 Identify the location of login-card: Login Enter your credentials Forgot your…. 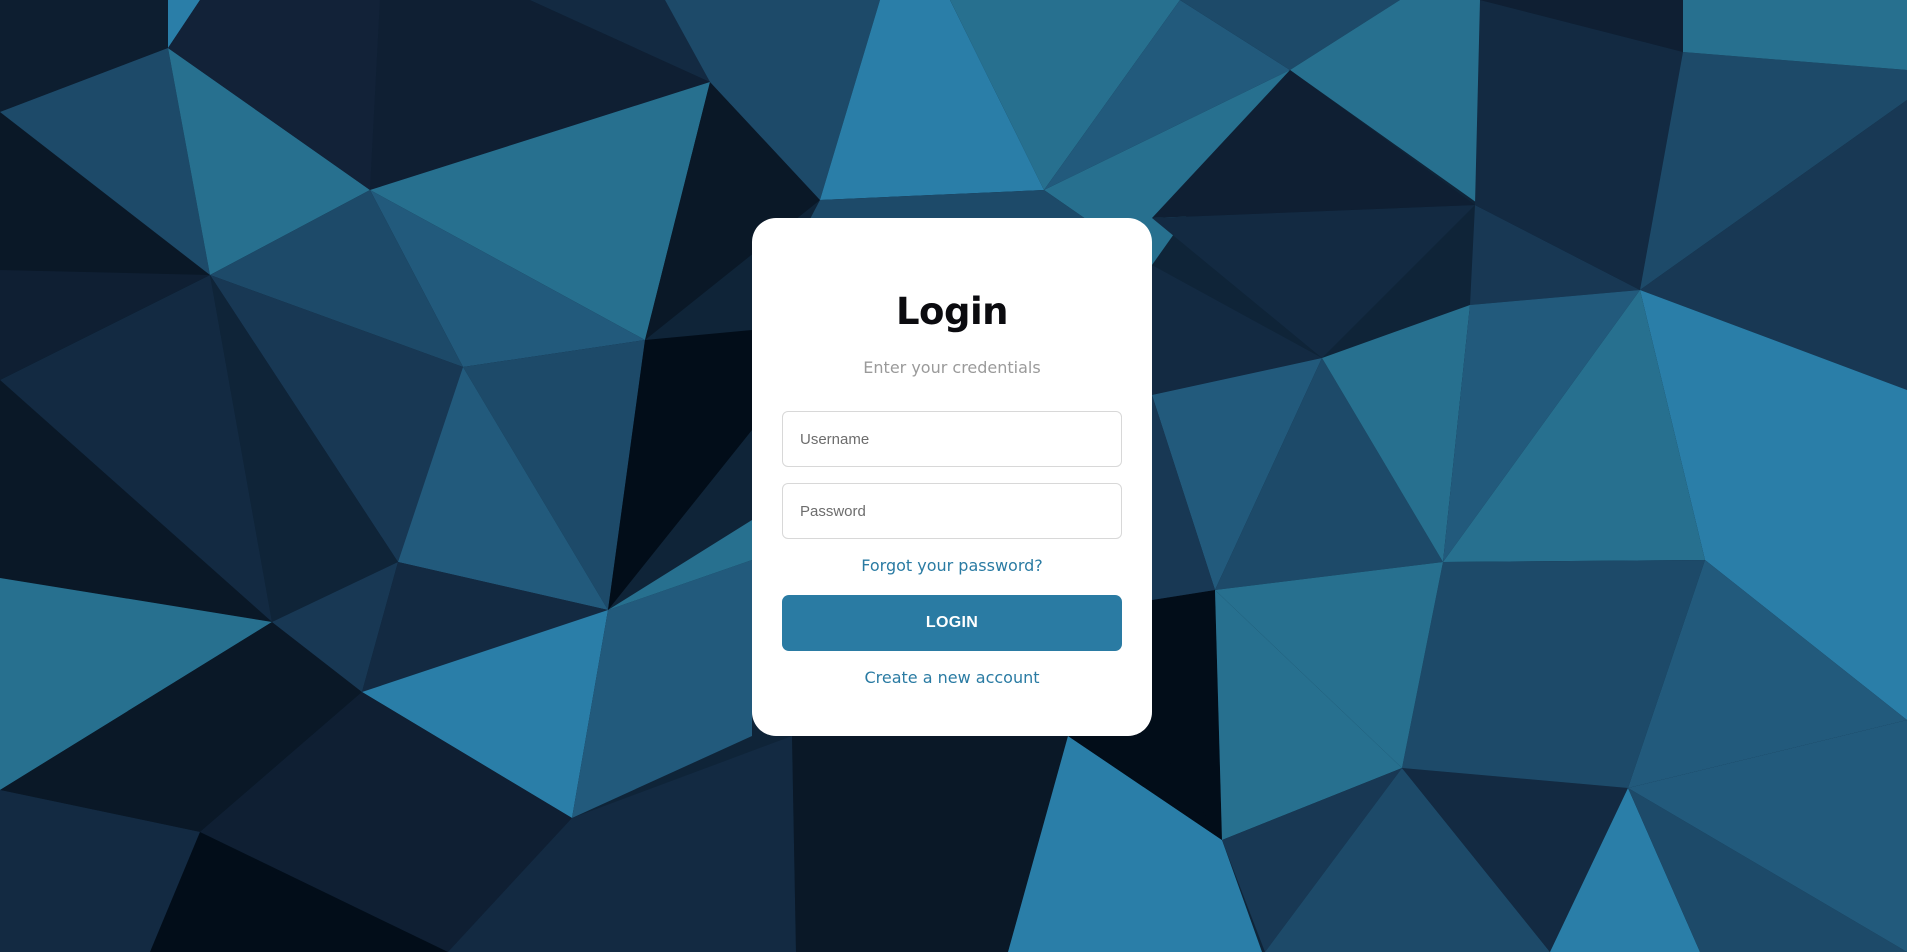
(952, 477).